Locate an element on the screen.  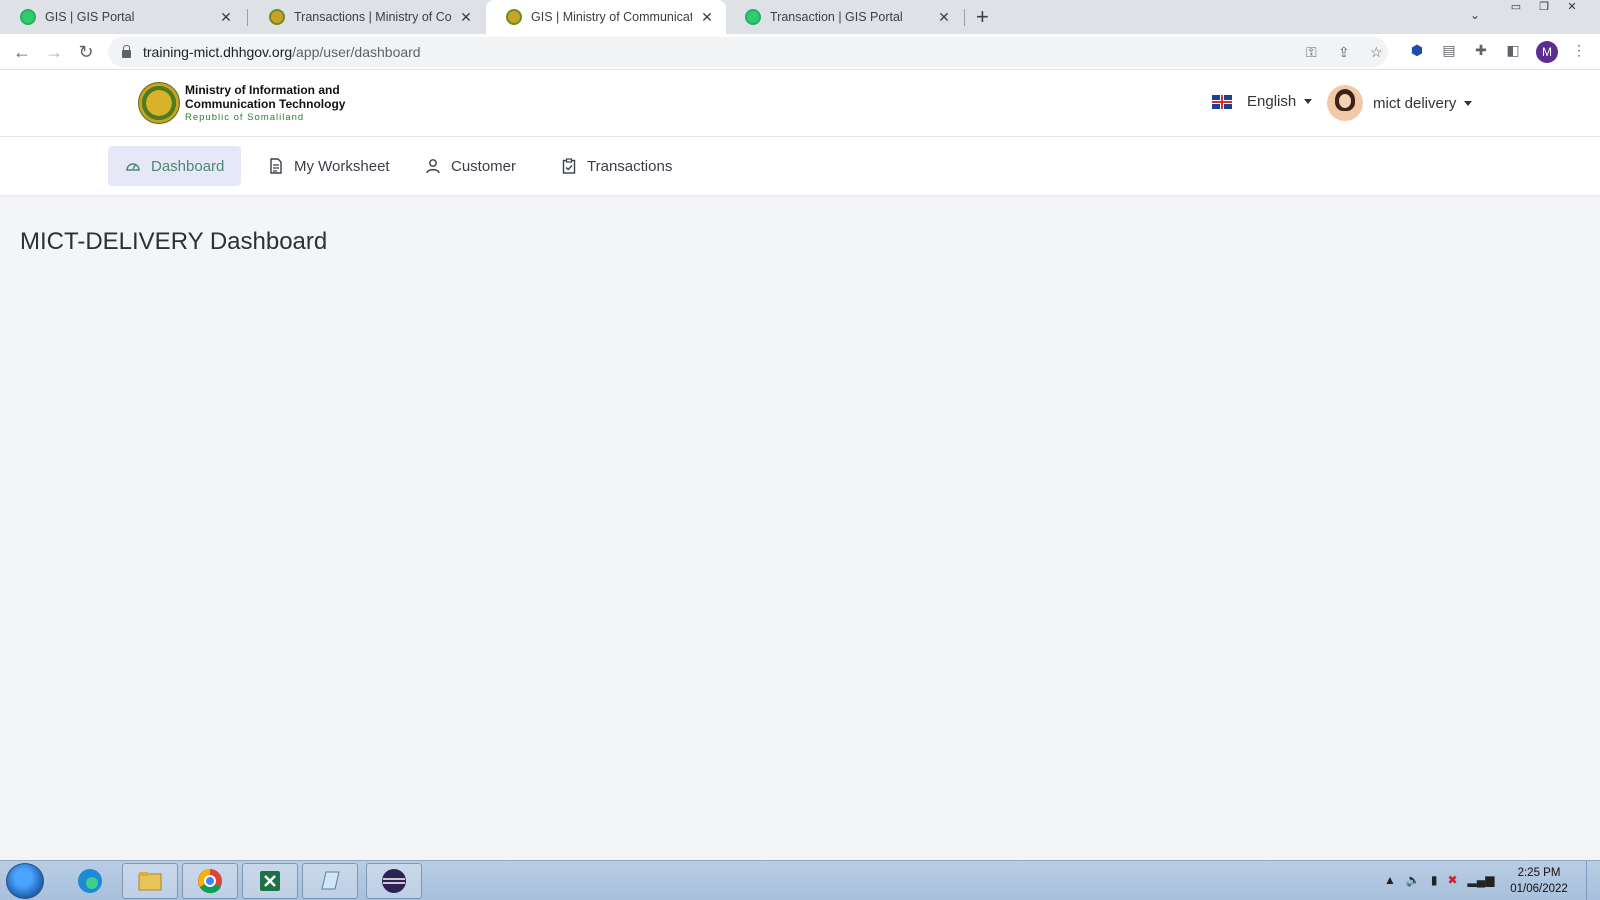
excel-icon is located at coordinates (270, 881).